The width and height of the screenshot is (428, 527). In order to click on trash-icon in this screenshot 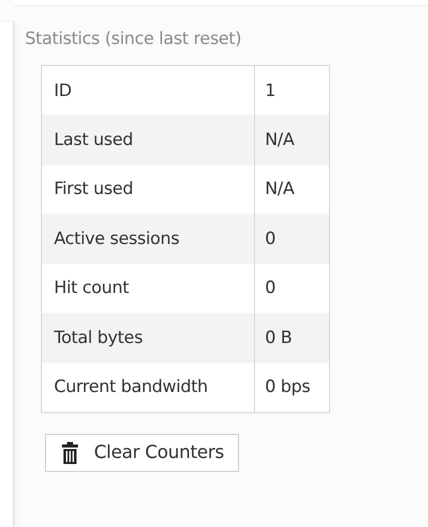, I will do `click(70, 453)`.